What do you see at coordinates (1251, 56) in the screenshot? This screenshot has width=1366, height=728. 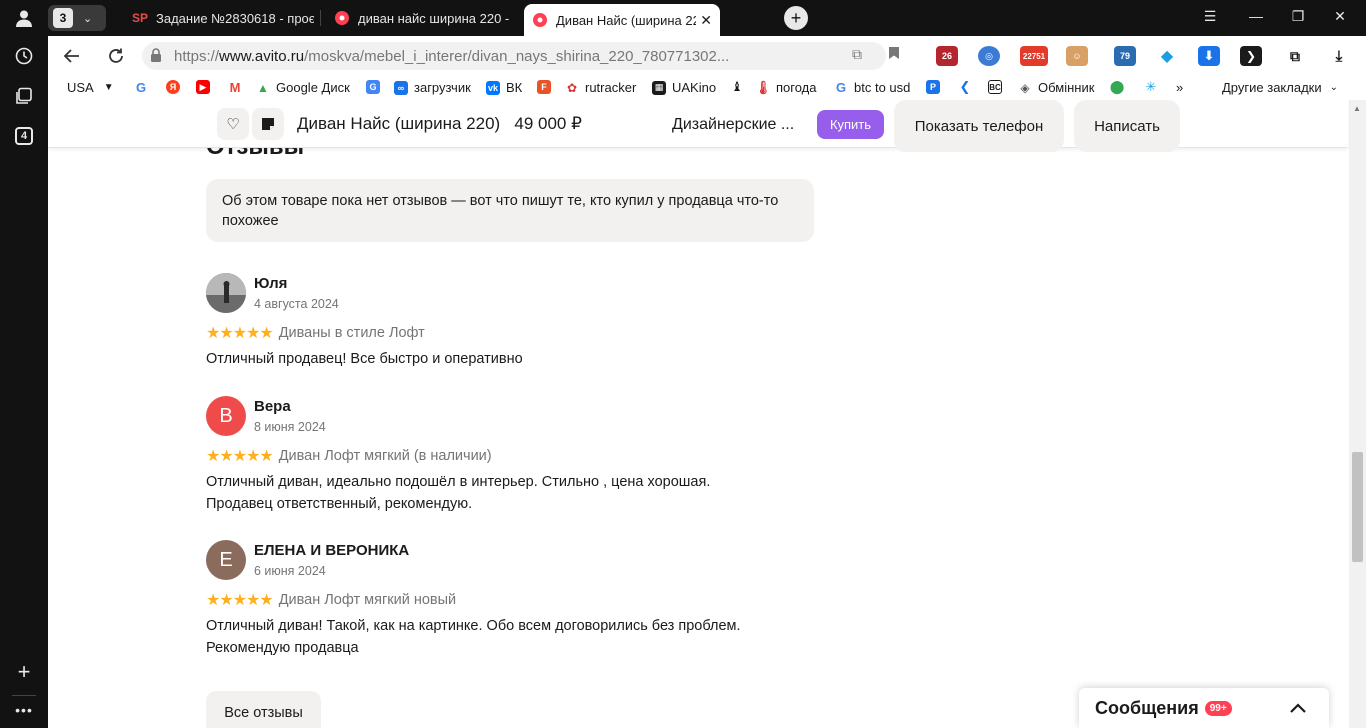 I see `dark-extension-icon: ❯` at bounding box center [1251, 56].